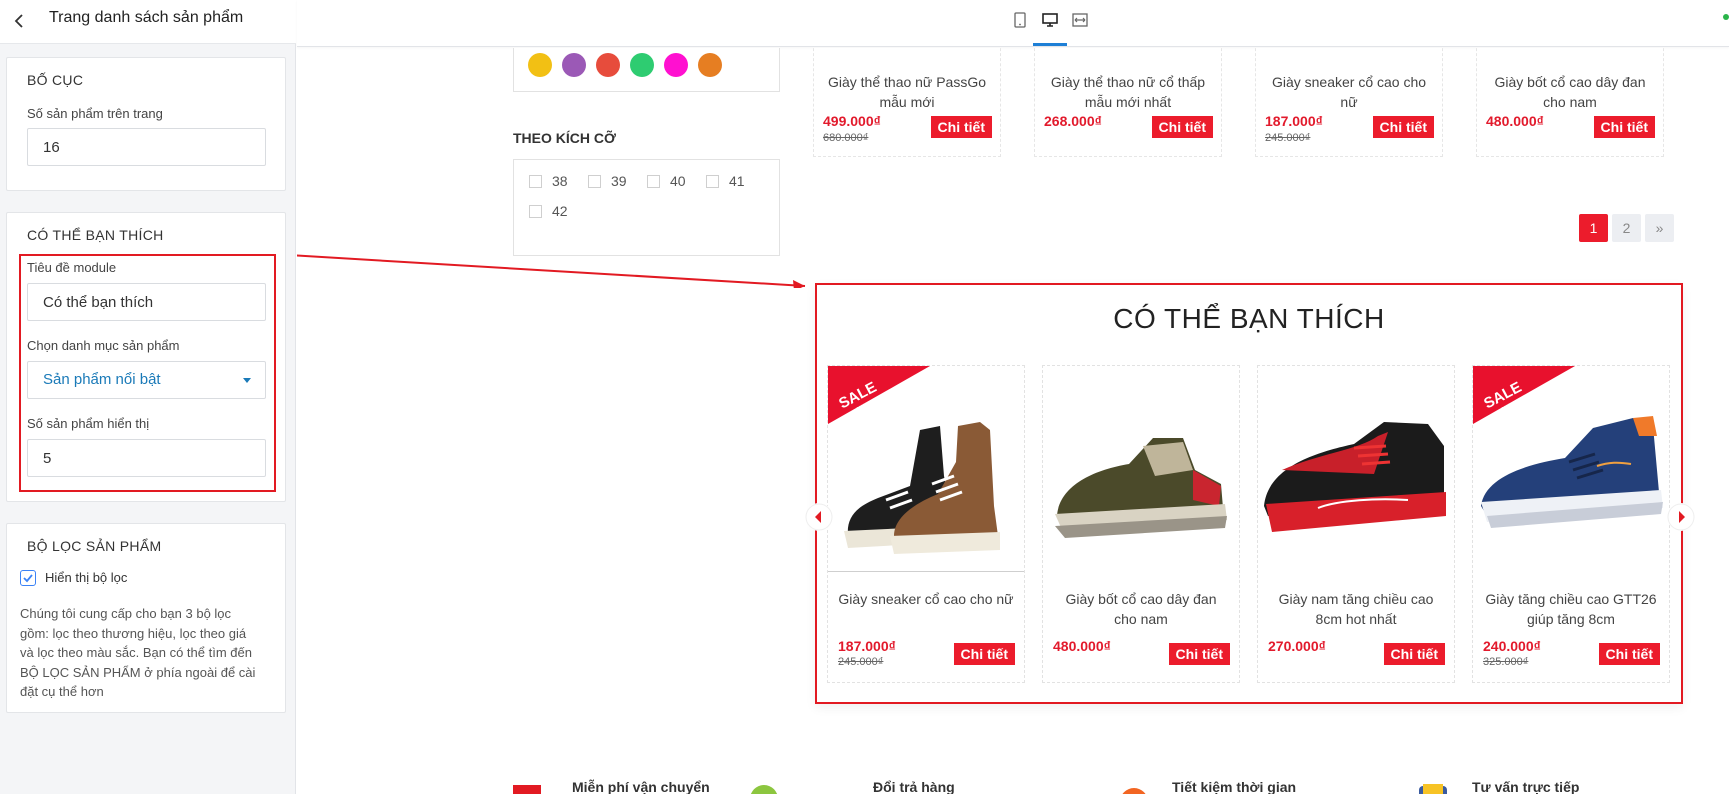  What do you see at coordinates (86, 577) in the screenshot?
I see `show-filter-label: Hiển thị bộ lọc` at bounding box center [86, 577].